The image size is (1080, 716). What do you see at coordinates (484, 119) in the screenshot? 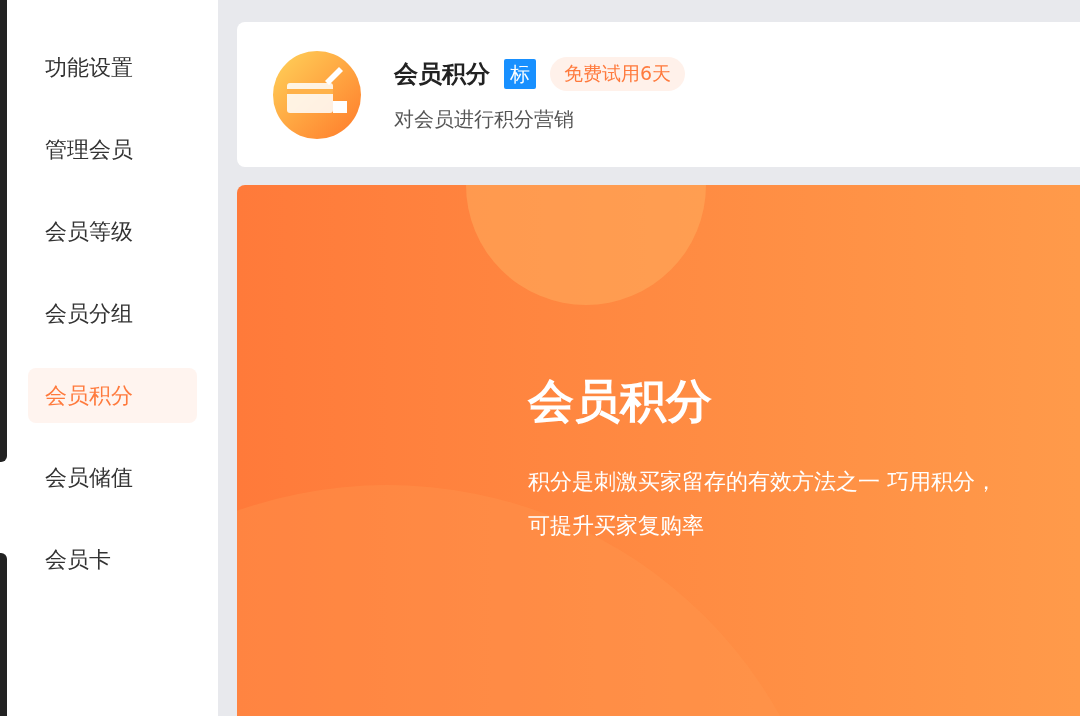
I see `plugin-description: 对会员进行积分营销` at bounding box center [484, 119].